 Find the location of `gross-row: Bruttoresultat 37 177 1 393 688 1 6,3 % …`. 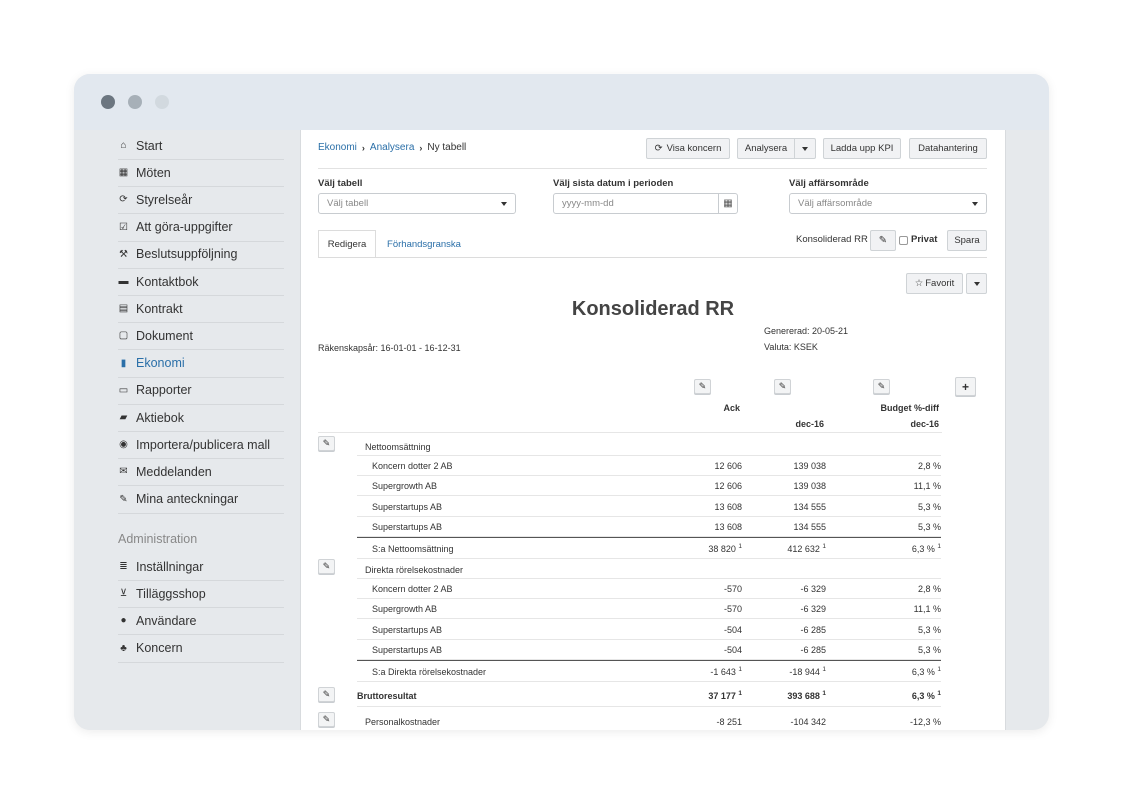

gross-row: Bruttoresultat 37 177 1 393 688 1 6,3 % … is located at coordinates (649, 694).